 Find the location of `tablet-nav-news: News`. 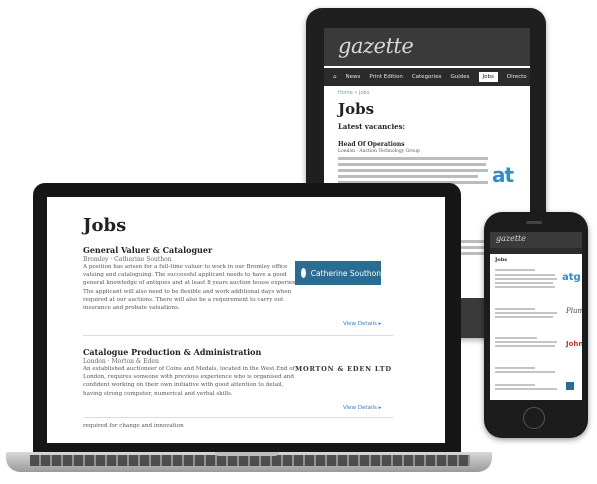

tablet-nav-news: News is located at coordinates (353, 77).